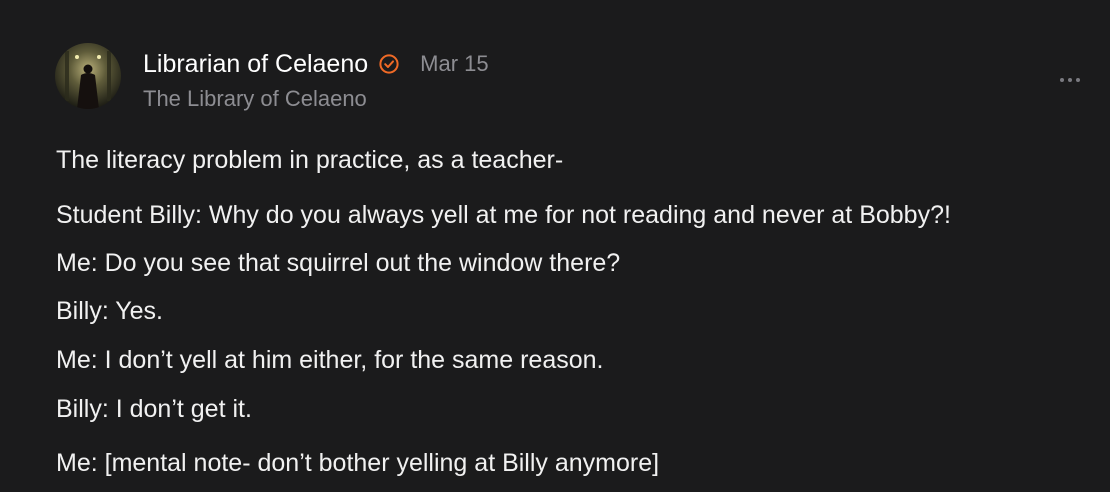 This screenshot has width=1110, height=492. I want to click on post-date: Mar 15, so click(454, 64).